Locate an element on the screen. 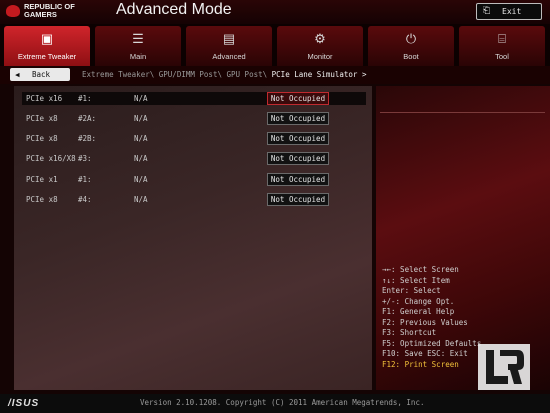  back-arrow-icon: ◀ is located at coordinates (17, 74).